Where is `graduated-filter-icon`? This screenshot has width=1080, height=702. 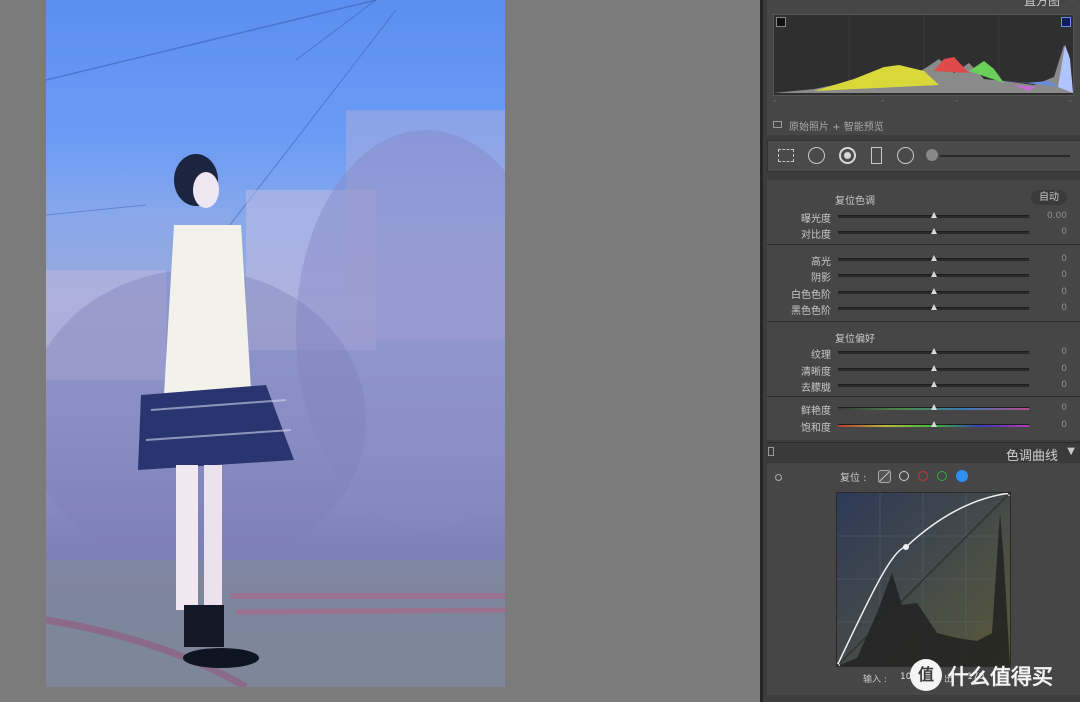 graduated-filter-icon is located at coordinates (876, 155).